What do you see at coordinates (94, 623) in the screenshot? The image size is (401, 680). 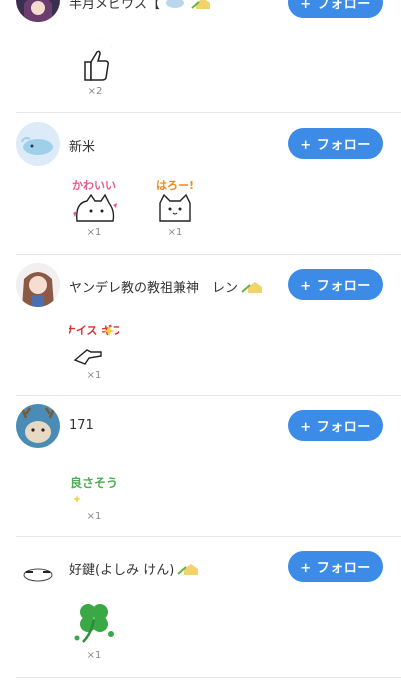 I see `clover-icon` at bounding box center [94, 623].